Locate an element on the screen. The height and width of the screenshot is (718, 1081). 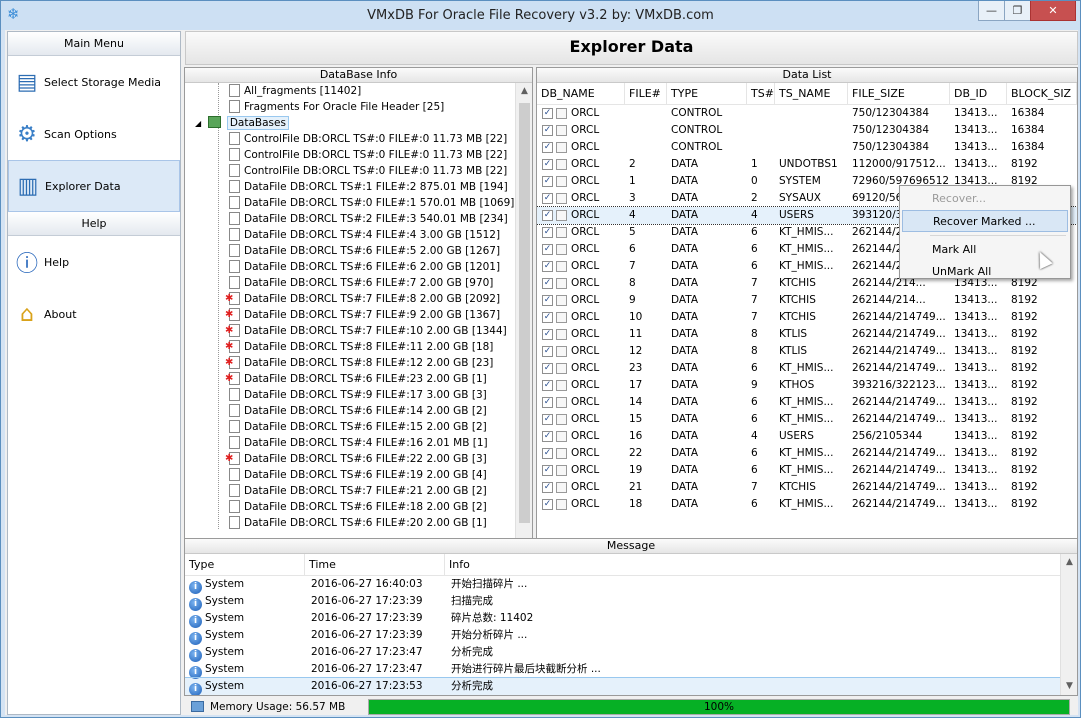
tree-vertical-scrollbar: ▲ ▼ is located at coordinates (523, 323).